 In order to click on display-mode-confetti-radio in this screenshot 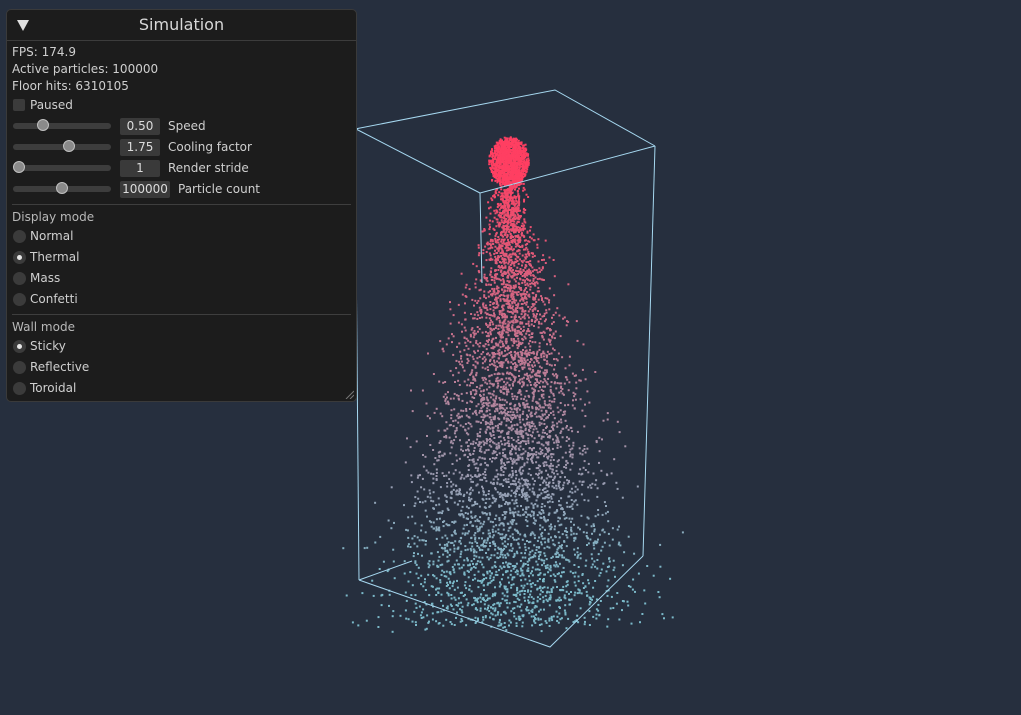, I will do `click(19, 299)`.